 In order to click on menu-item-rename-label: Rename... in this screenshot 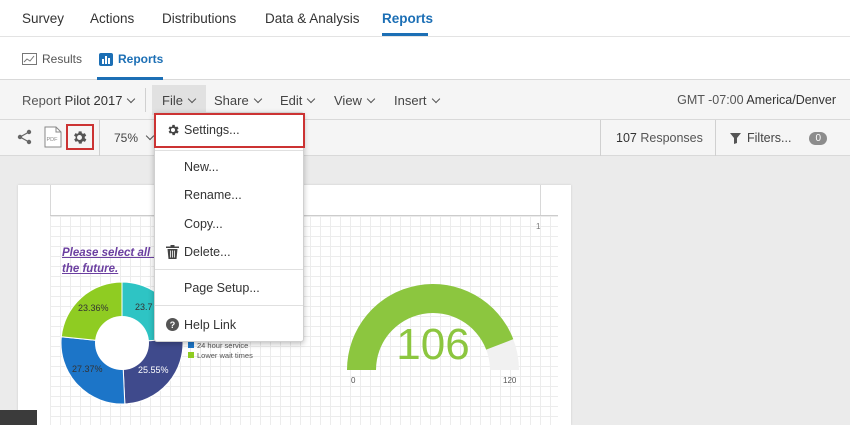, I will do `click(213, 195)`.